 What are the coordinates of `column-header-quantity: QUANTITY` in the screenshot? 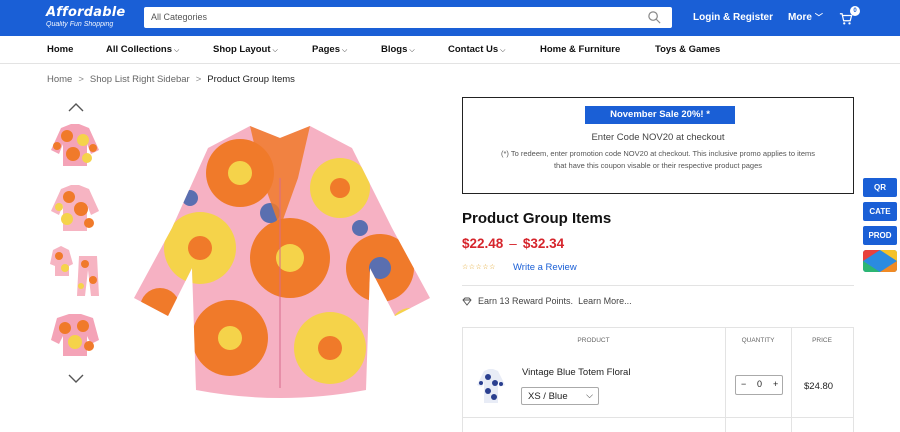 It's located at (758, 340).